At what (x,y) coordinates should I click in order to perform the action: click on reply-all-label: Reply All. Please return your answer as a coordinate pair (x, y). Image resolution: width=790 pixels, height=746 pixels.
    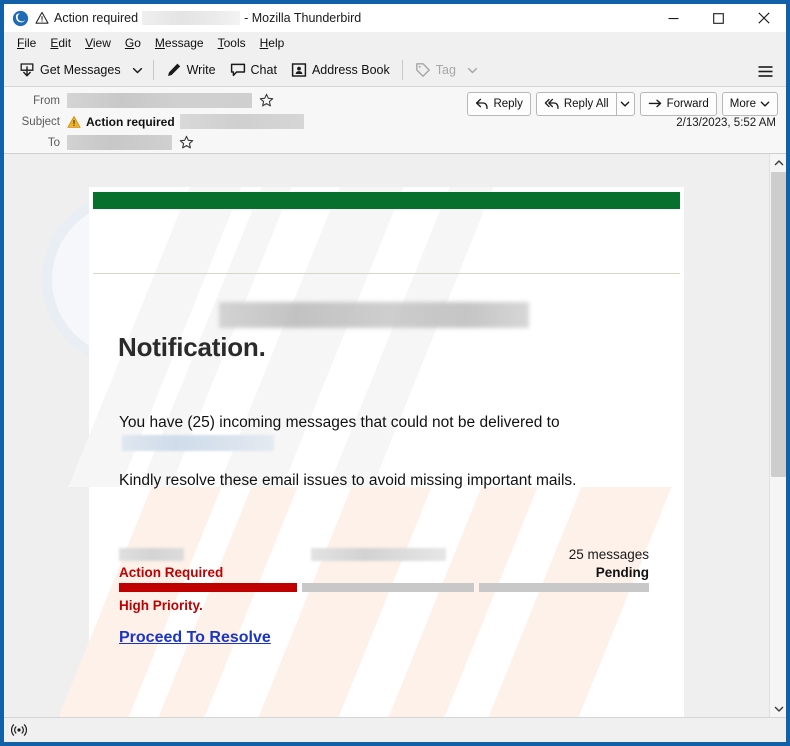
    Looking at the image, I should click on (586, 104).